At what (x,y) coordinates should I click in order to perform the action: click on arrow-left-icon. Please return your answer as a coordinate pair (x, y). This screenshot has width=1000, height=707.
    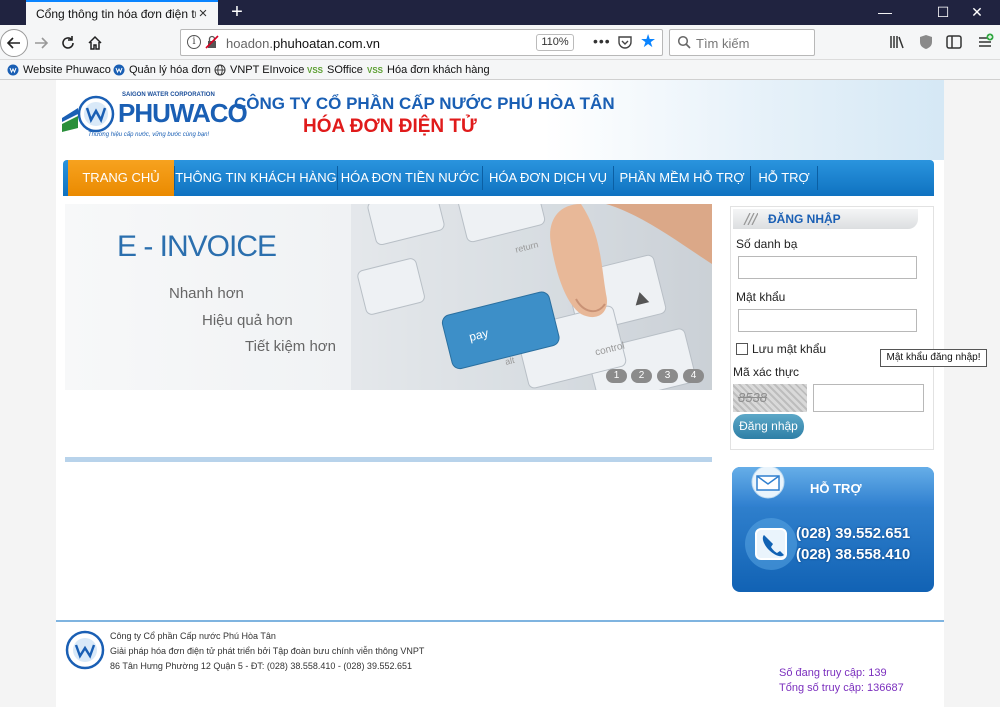
    Looking at the image, I should click on (13, 43).